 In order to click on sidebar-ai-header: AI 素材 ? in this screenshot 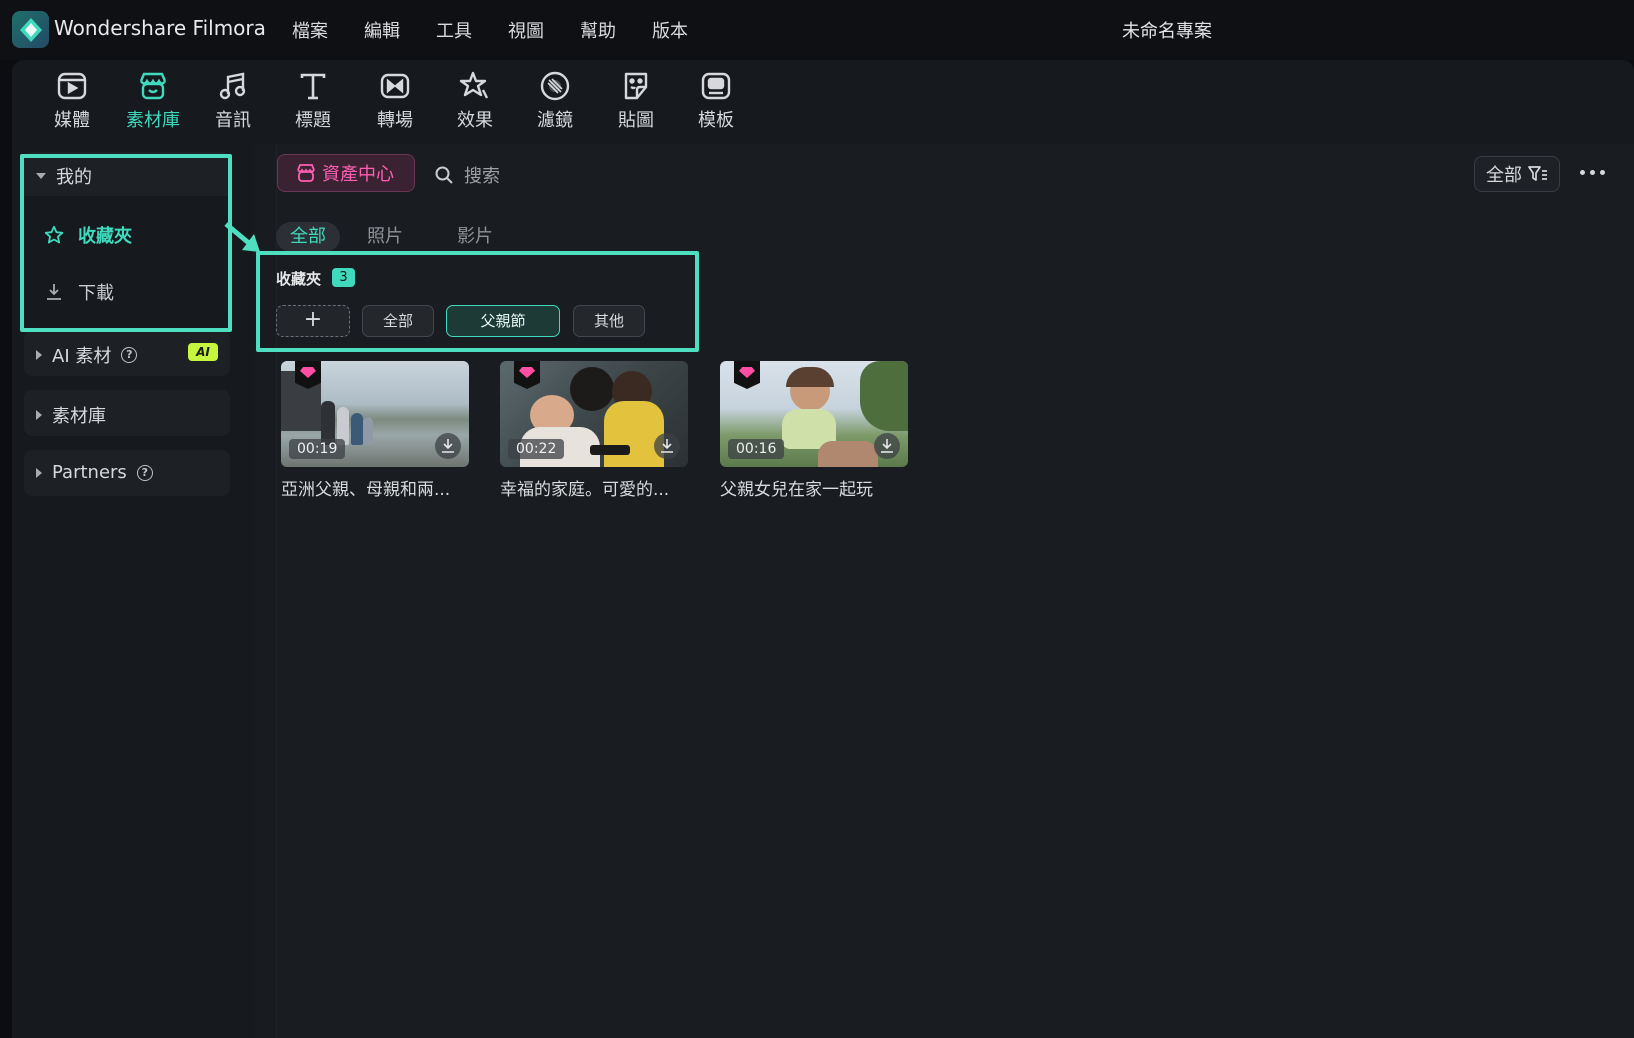, I will do `click(87, 355)`.